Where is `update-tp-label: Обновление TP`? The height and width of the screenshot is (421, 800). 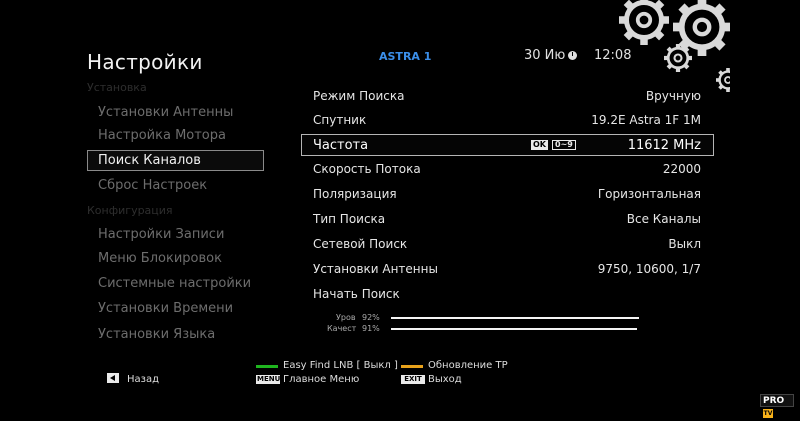
update-tp-label: Обновление TP is located at coordinates (468, 365).